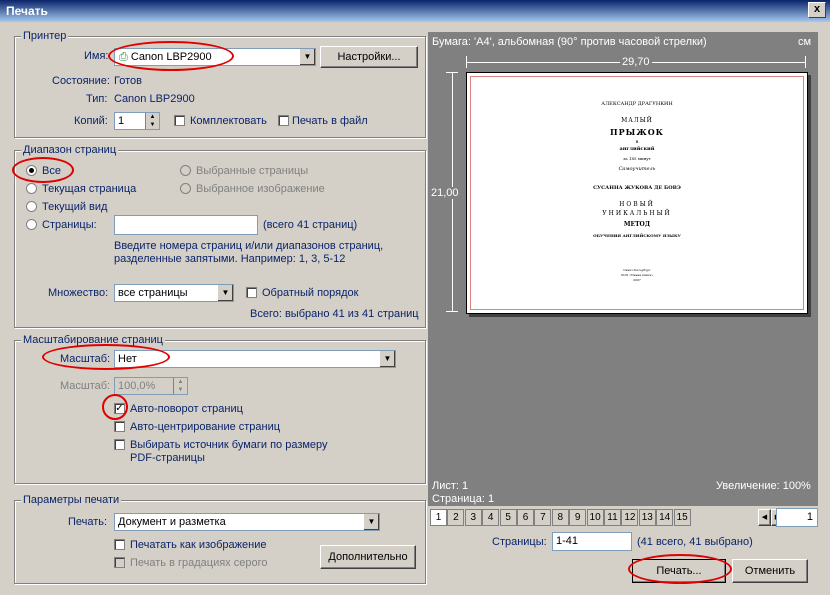  I want to click on pages-range-input: 1-41, so click(592, 541).